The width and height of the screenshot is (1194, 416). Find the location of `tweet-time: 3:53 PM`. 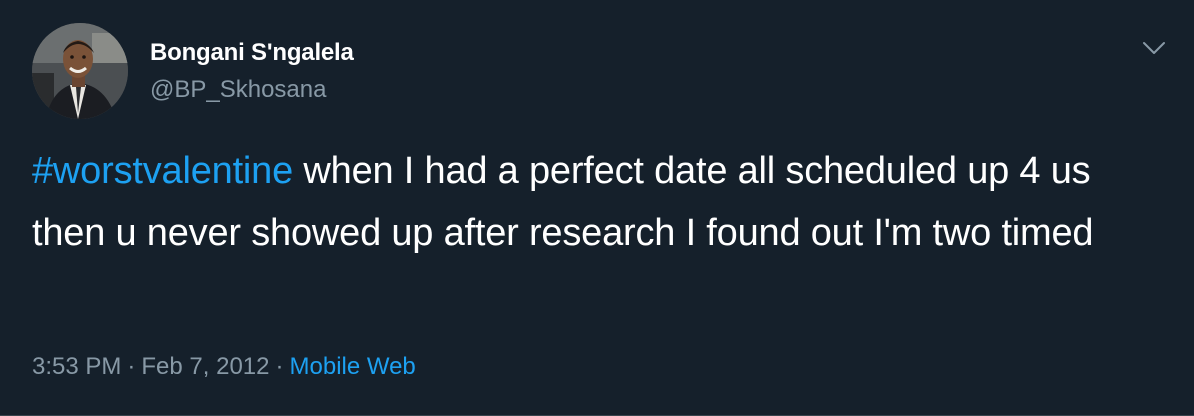

tweet-time: 3:53 PM is located at coordinates (76, 366).